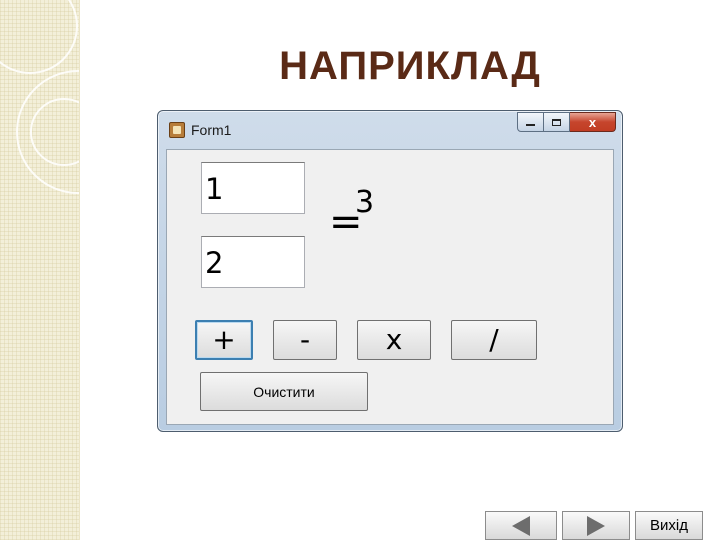  I want to click on clear-button: Очистити, so click(284, 391).